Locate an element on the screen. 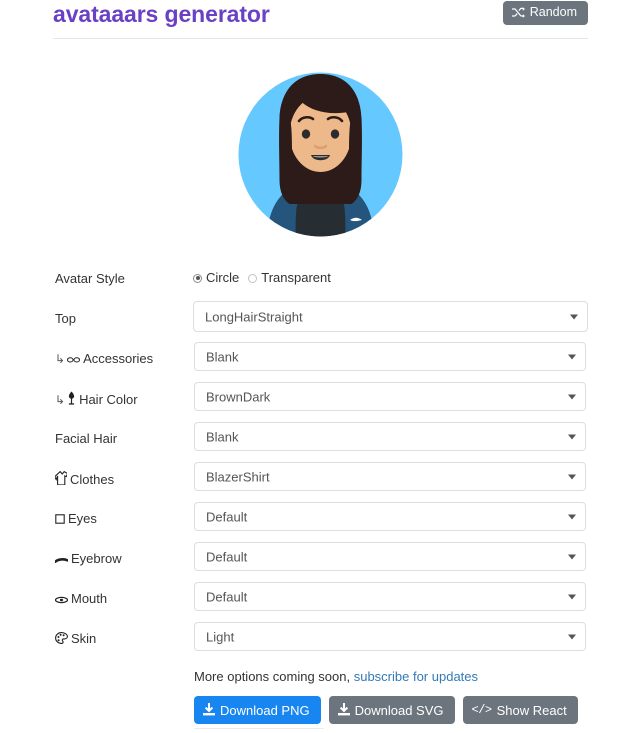 This screenshot has width=637, height=733. row-label-top: Top is located at coordinates (65, 319).